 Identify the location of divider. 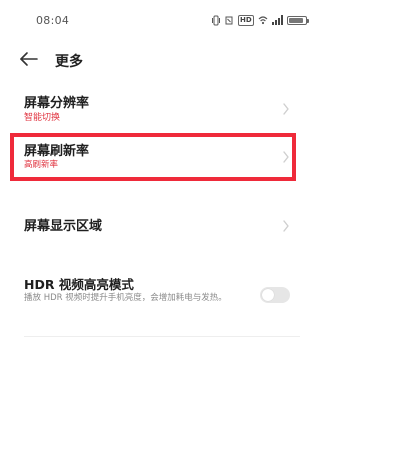
(162, 336).